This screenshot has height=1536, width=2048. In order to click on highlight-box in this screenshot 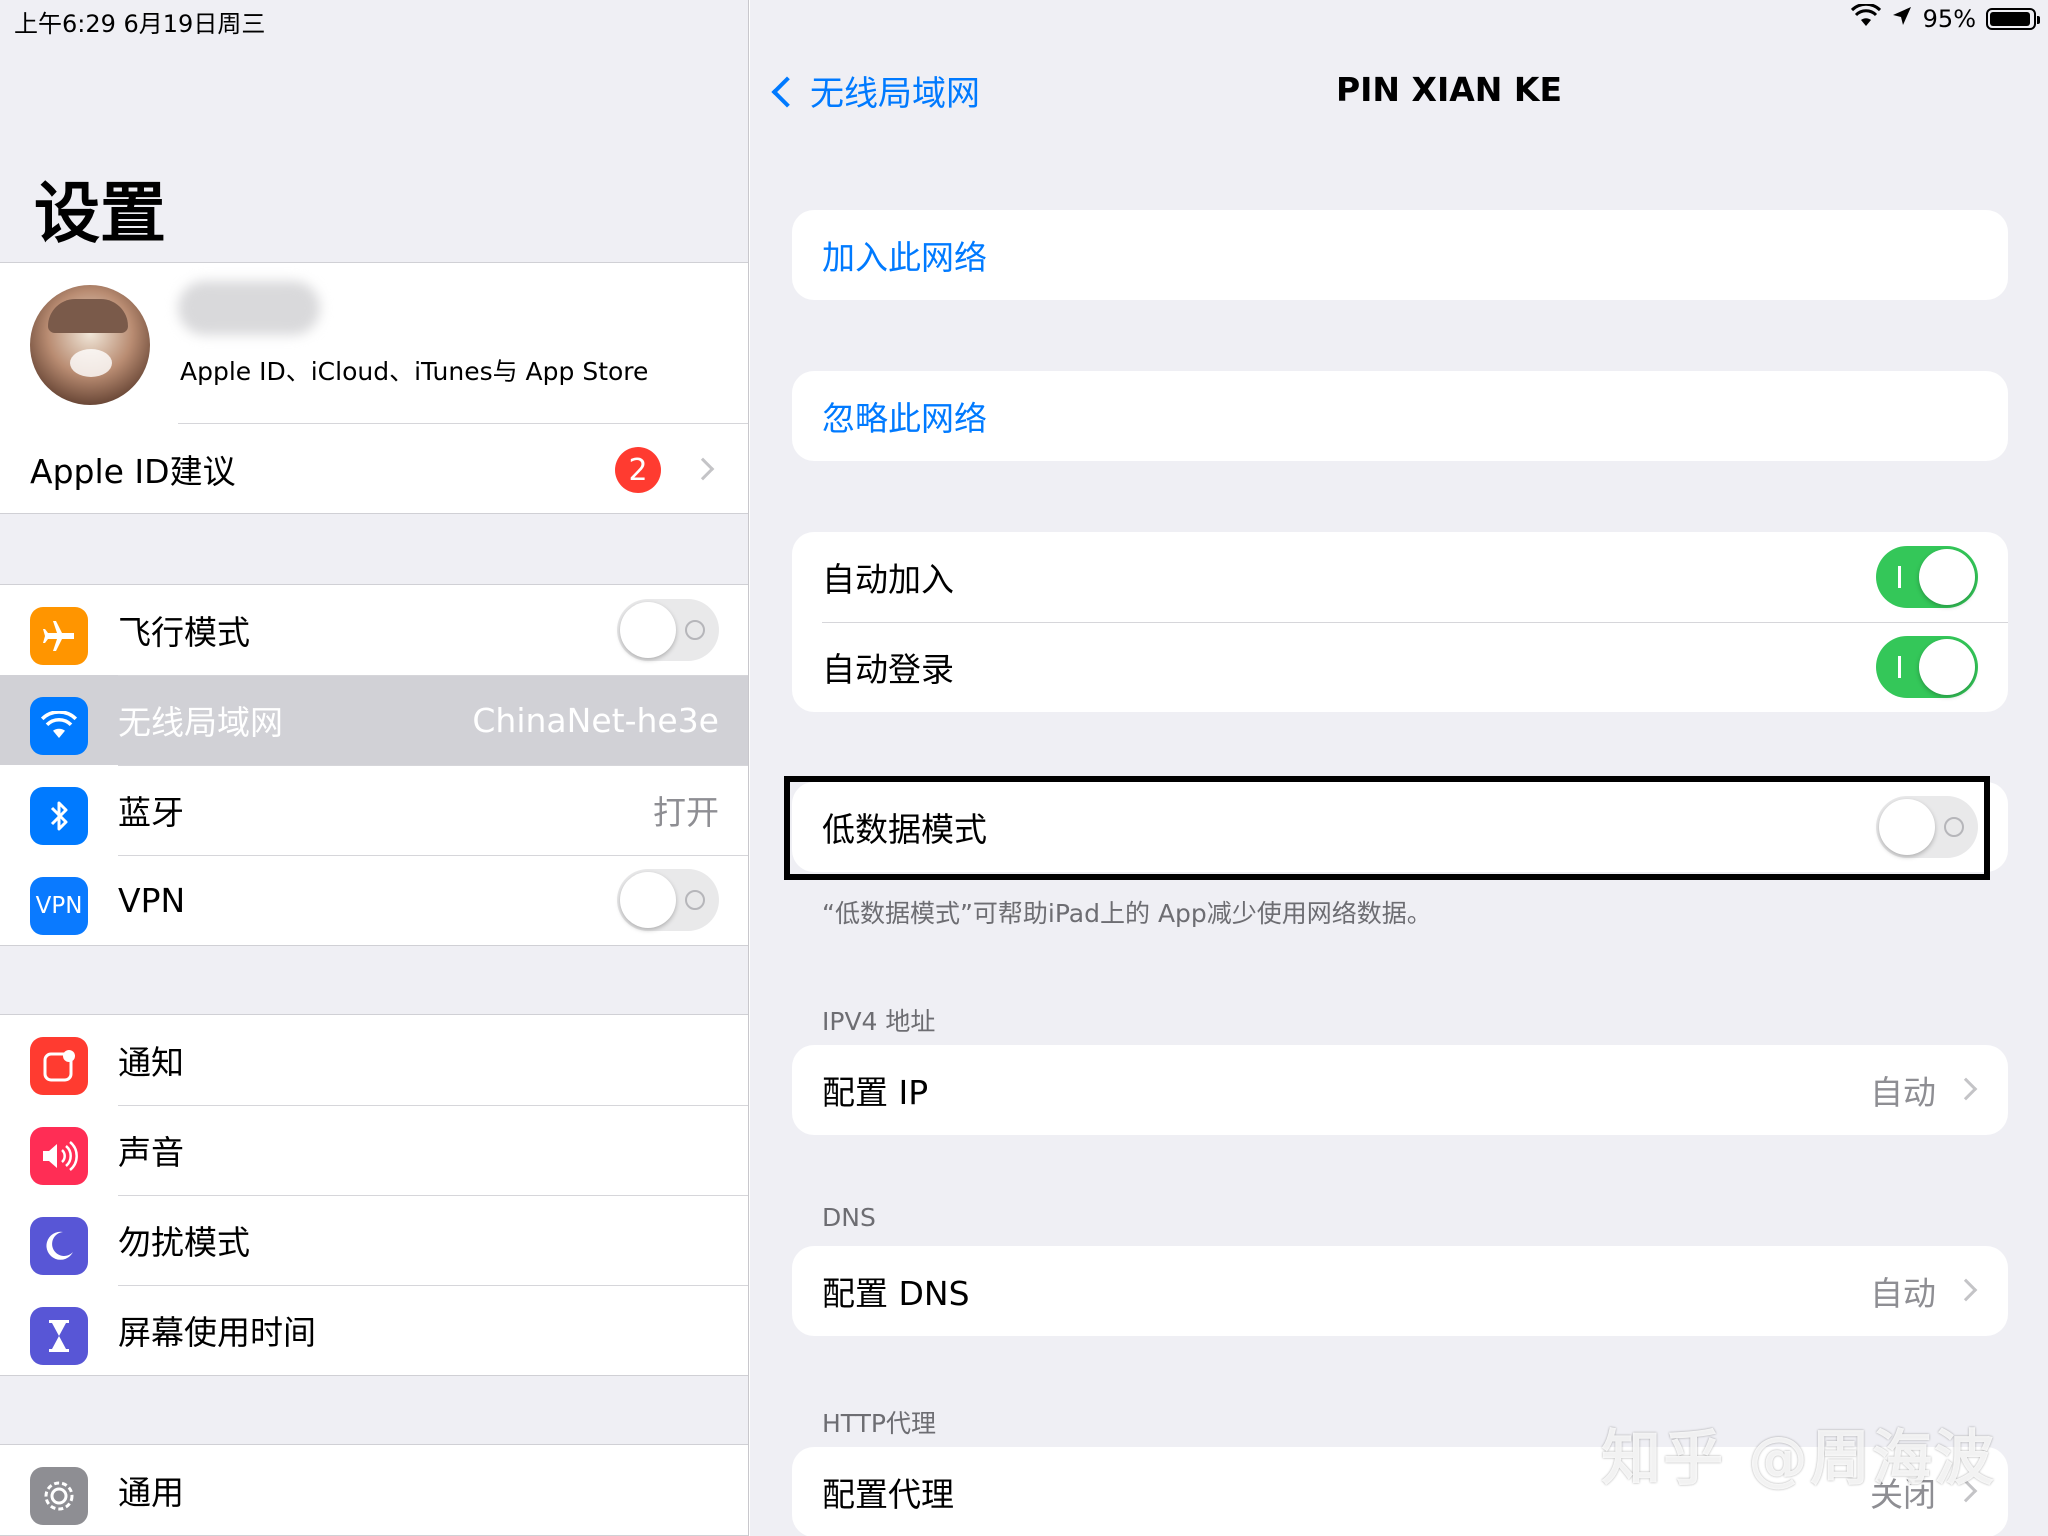, I will do `click(1387, 828)`.